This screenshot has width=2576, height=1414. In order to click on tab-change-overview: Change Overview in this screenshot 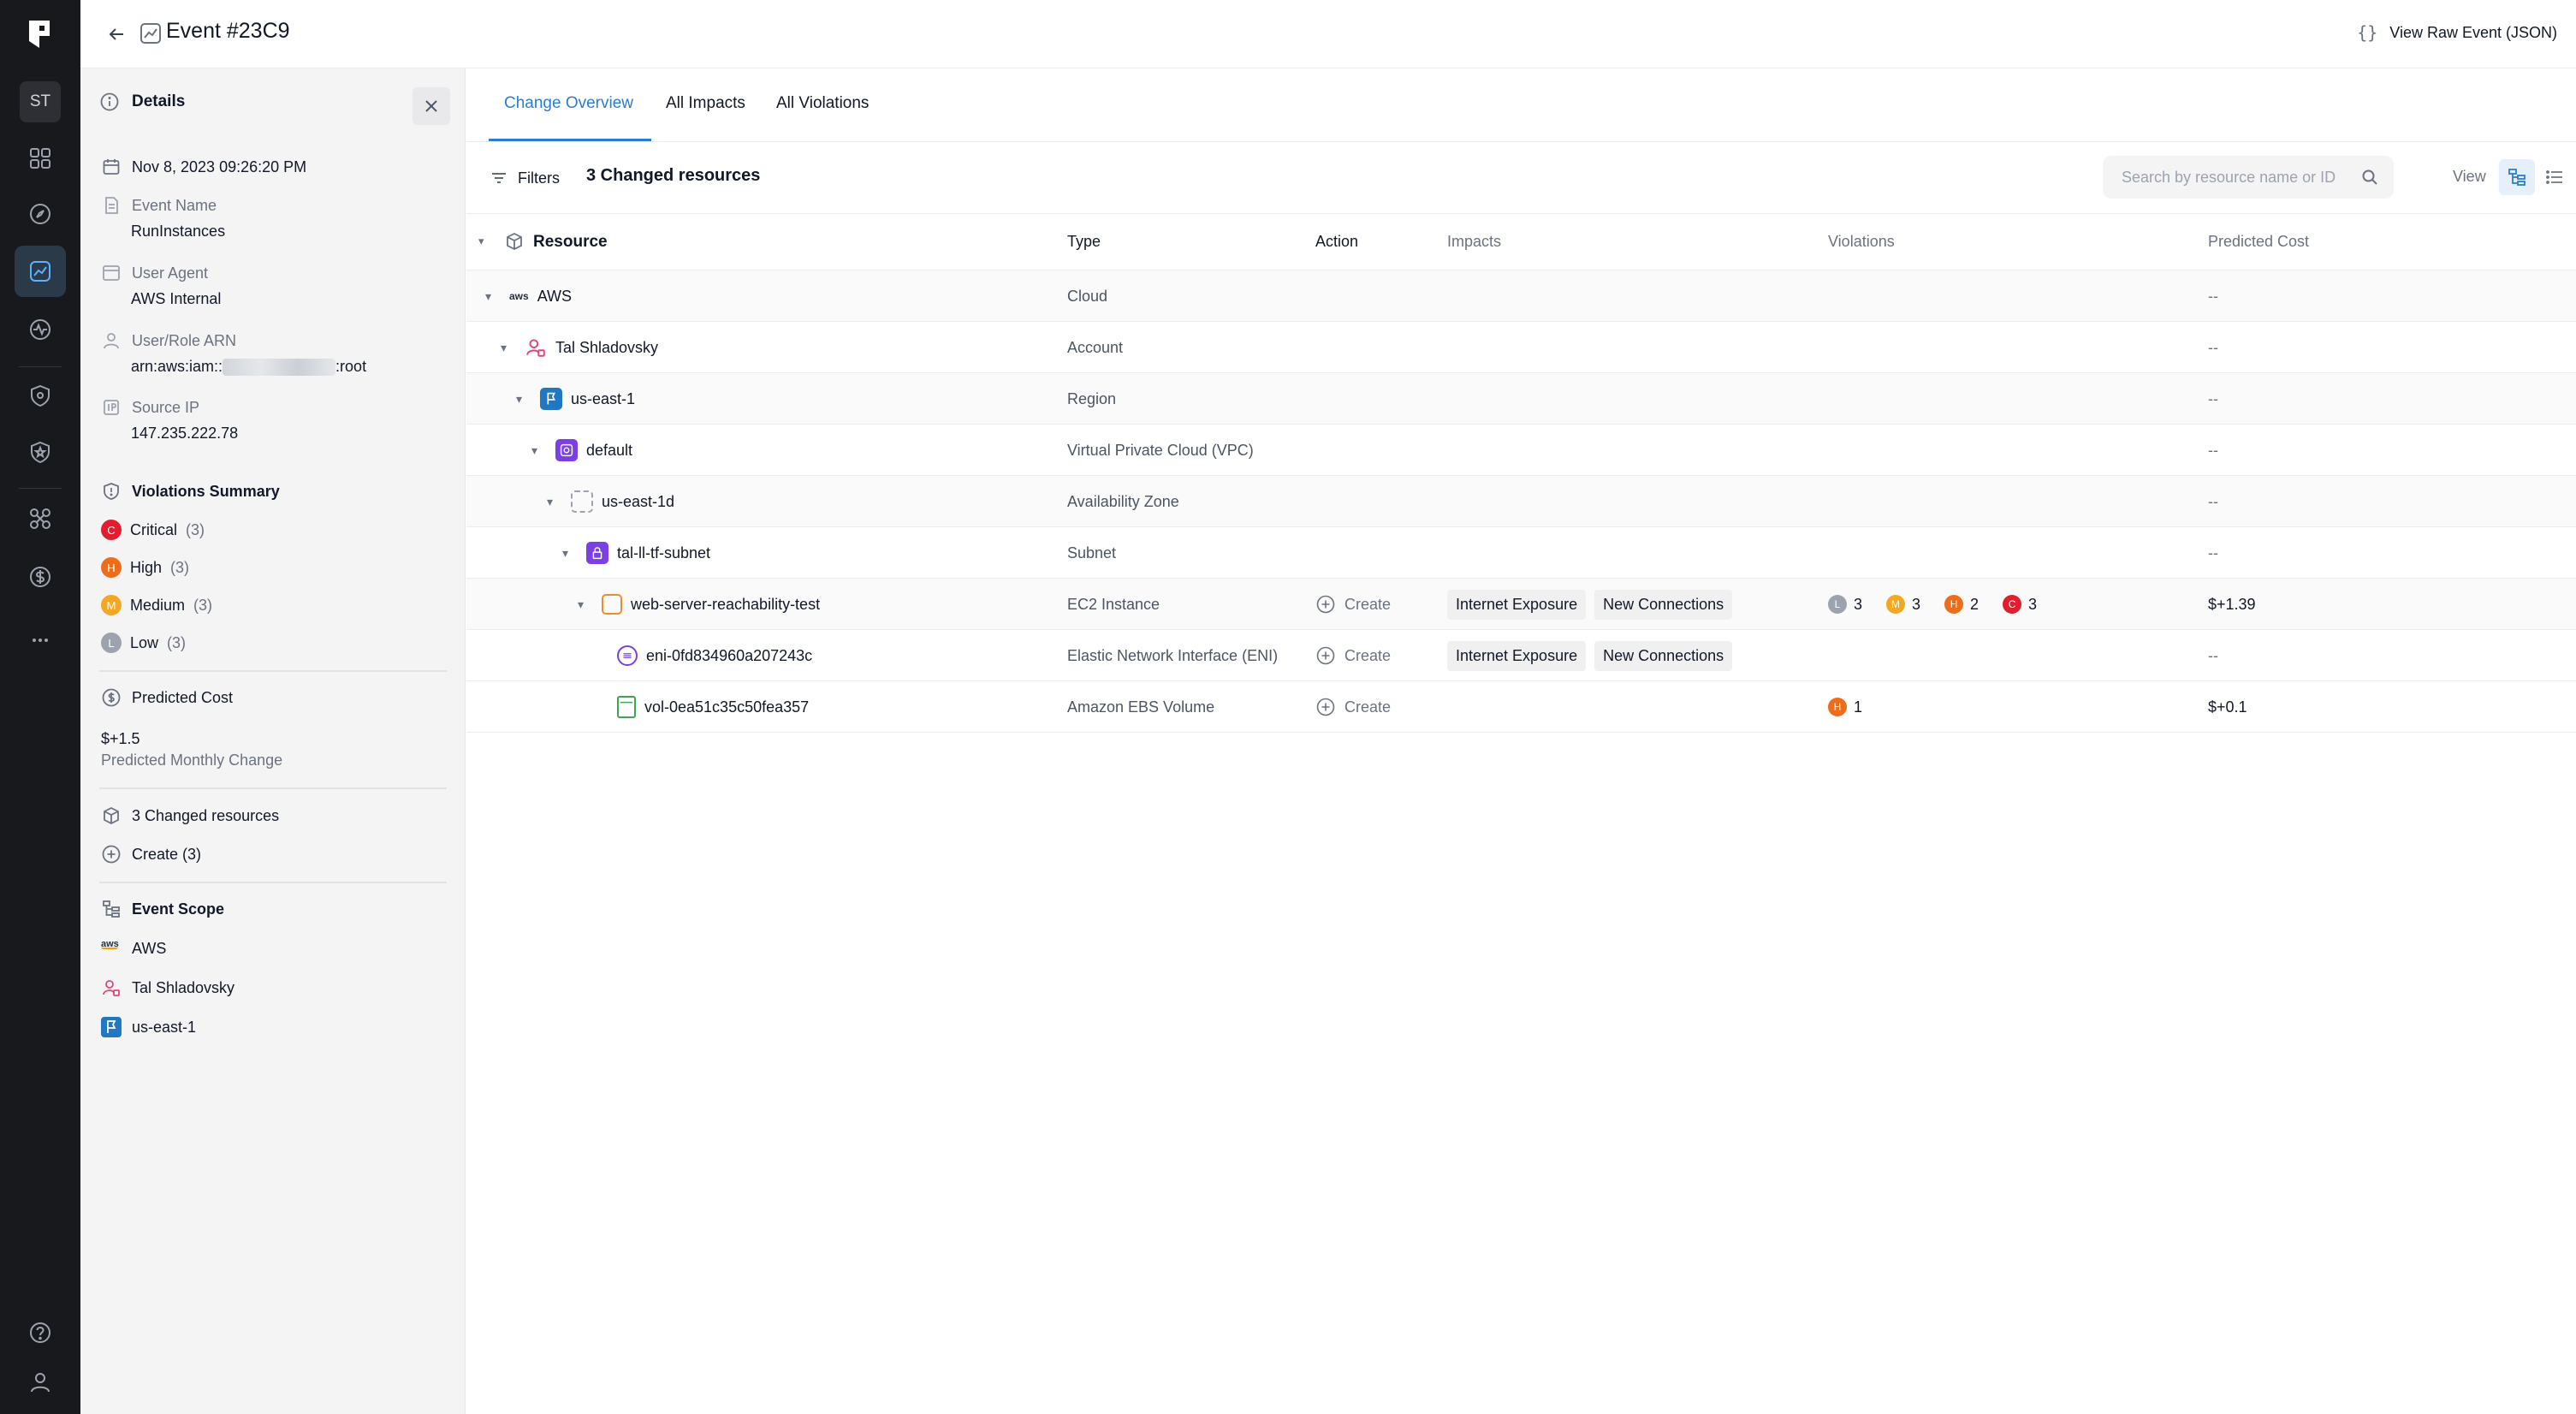, I will do `click(568, 103)`.